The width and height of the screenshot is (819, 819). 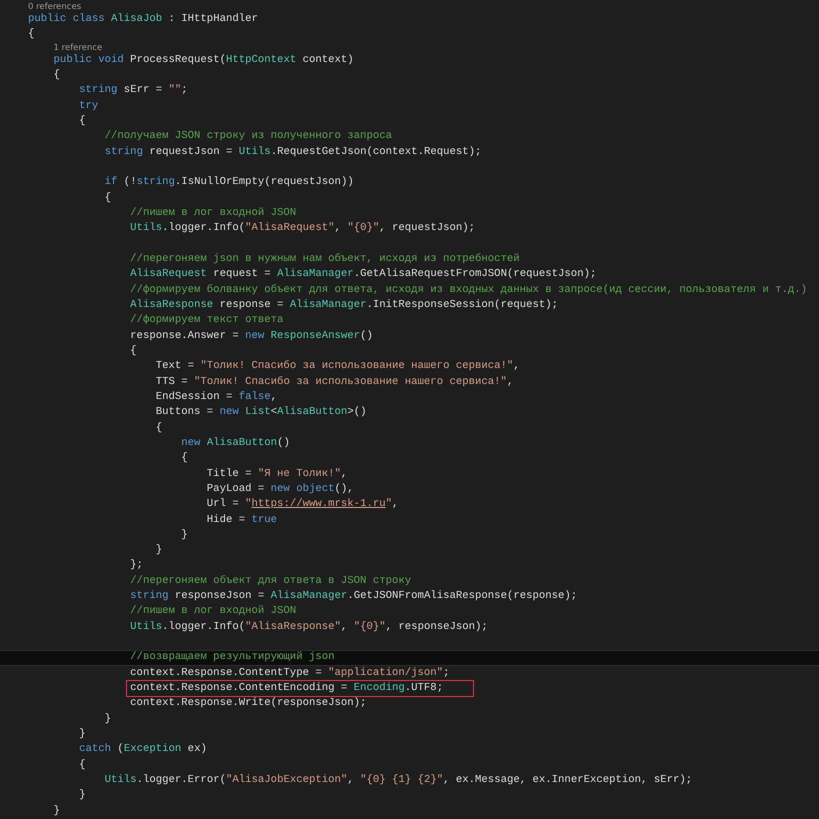 I want to click on code-line: Utils.logger.Info("AlisaResponse", "{0}", responseJson);, so click(x=309, y=627).